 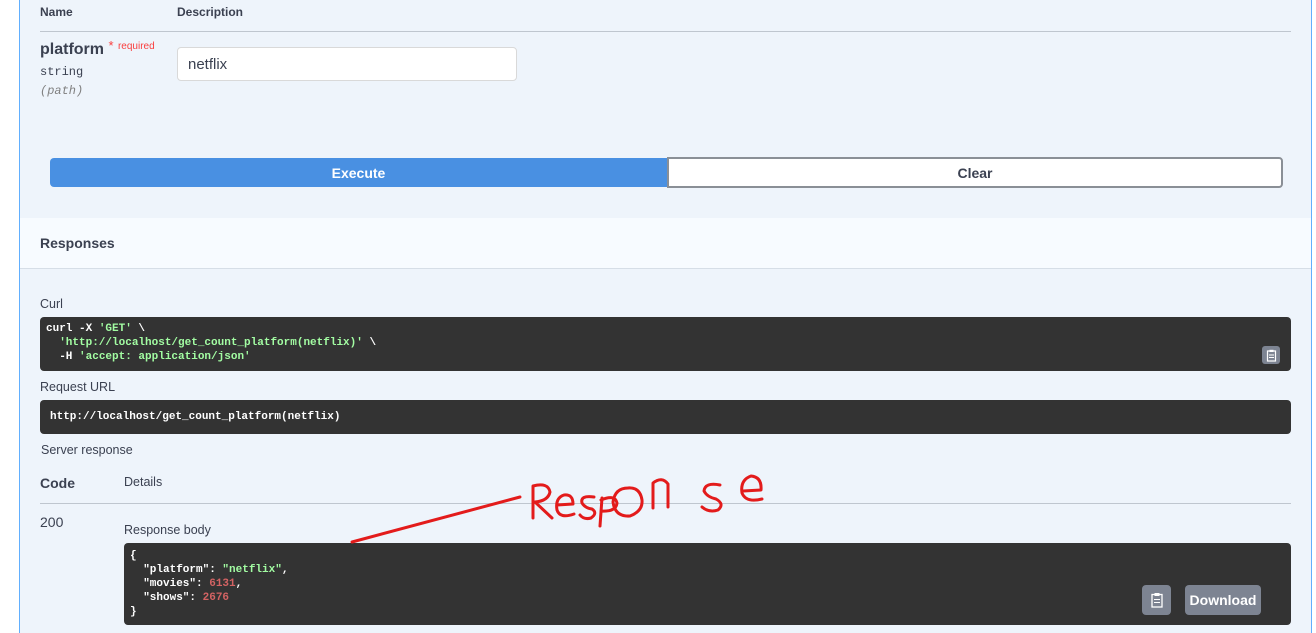 I want to click on json-brace: }, so click(x=133, y=612).